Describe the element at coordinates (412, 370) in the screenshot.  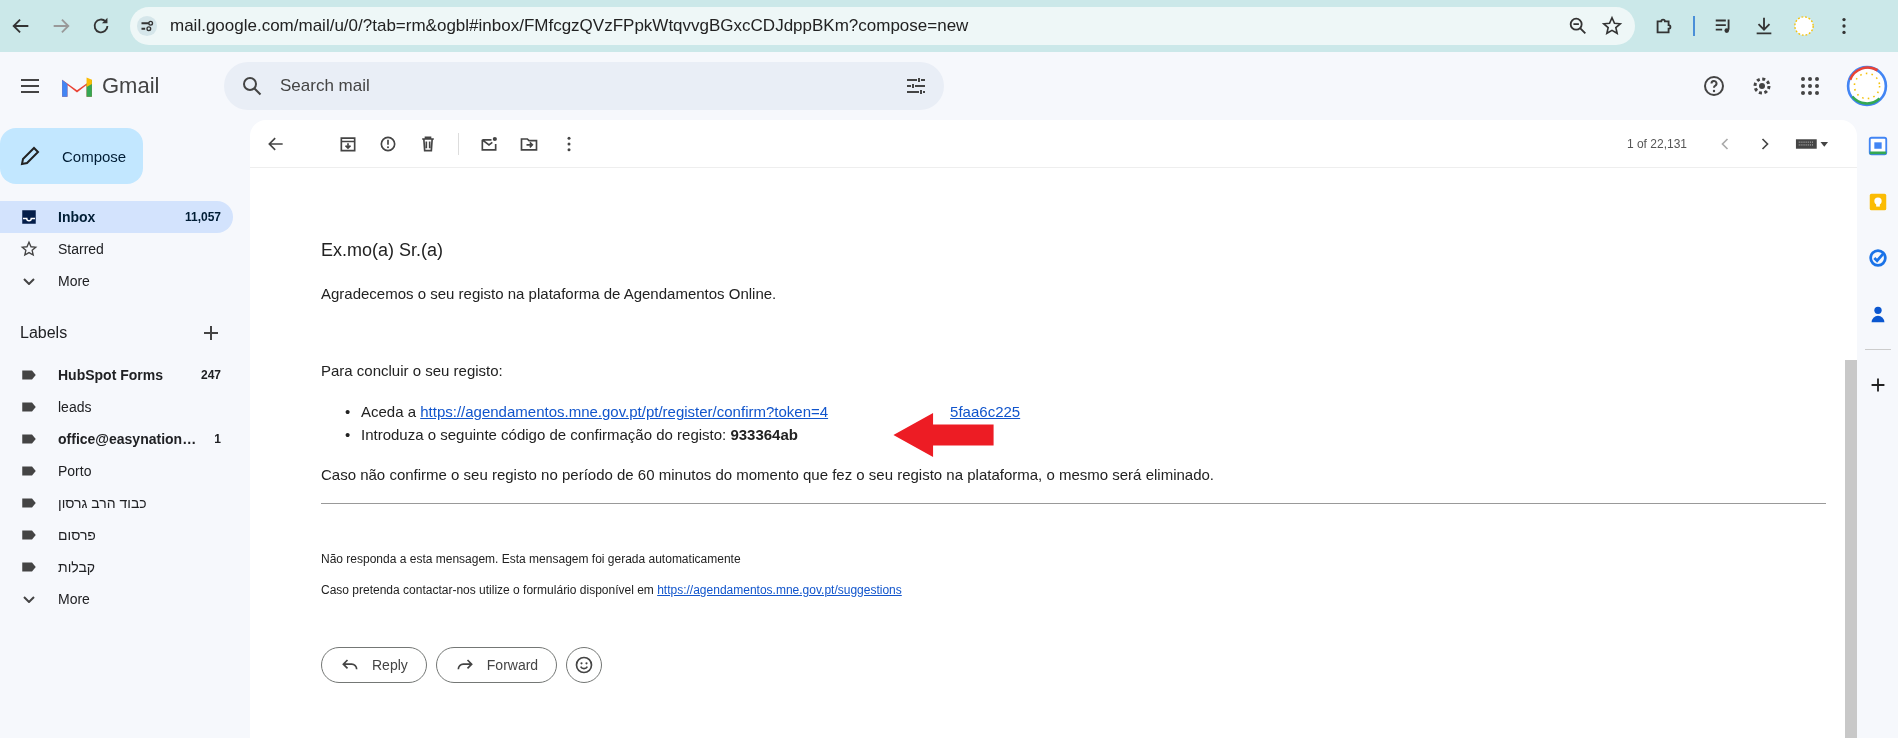
I see `body-paragraph: Para concluir o seu registo:` at that location.